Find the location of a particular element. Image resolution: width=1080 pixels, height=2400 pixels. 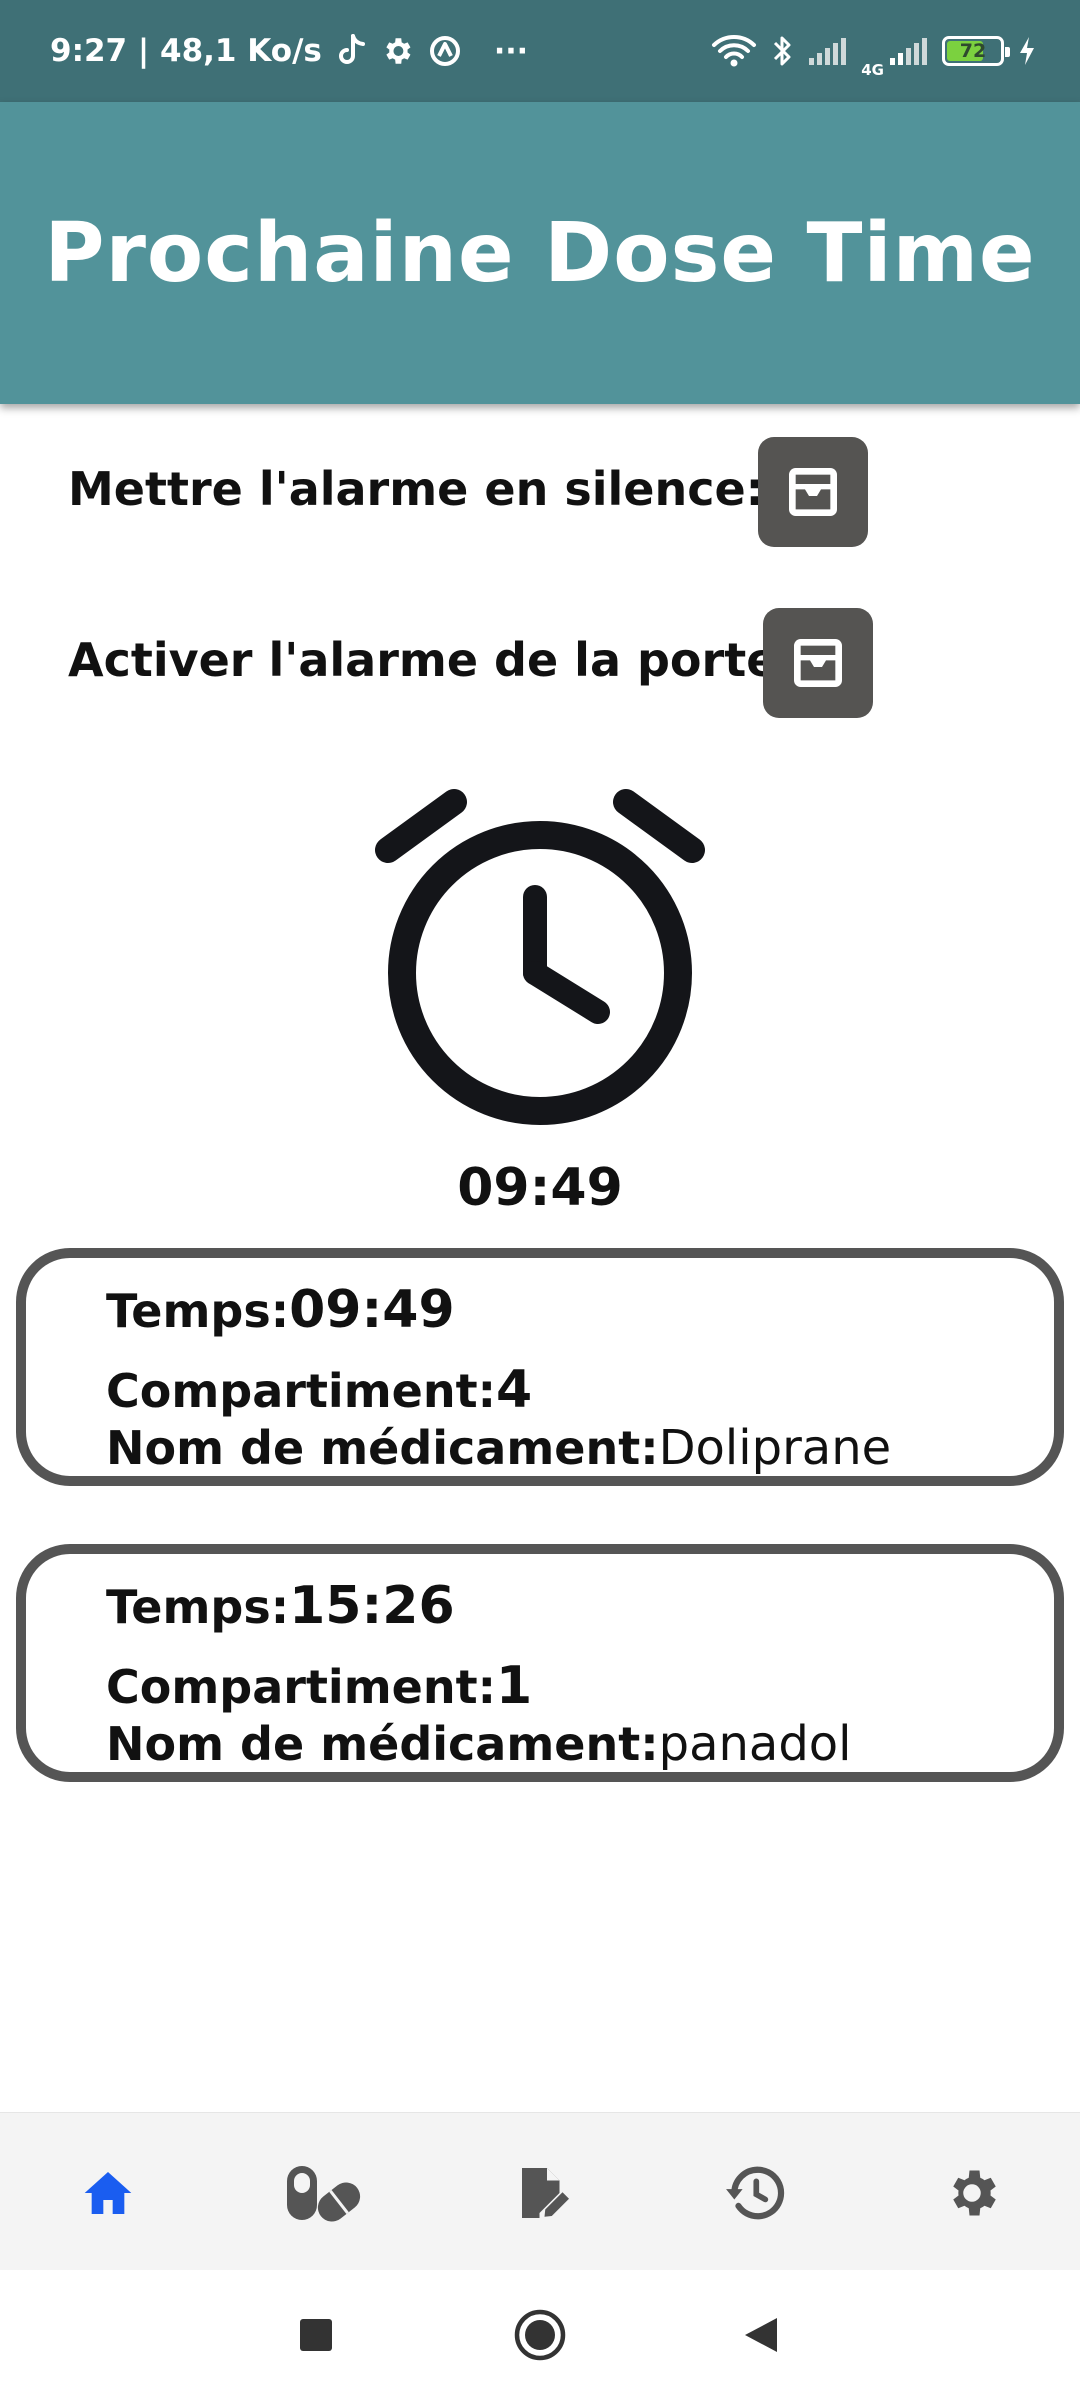

settings-gear-icon is located at coordinates (974, 2193).